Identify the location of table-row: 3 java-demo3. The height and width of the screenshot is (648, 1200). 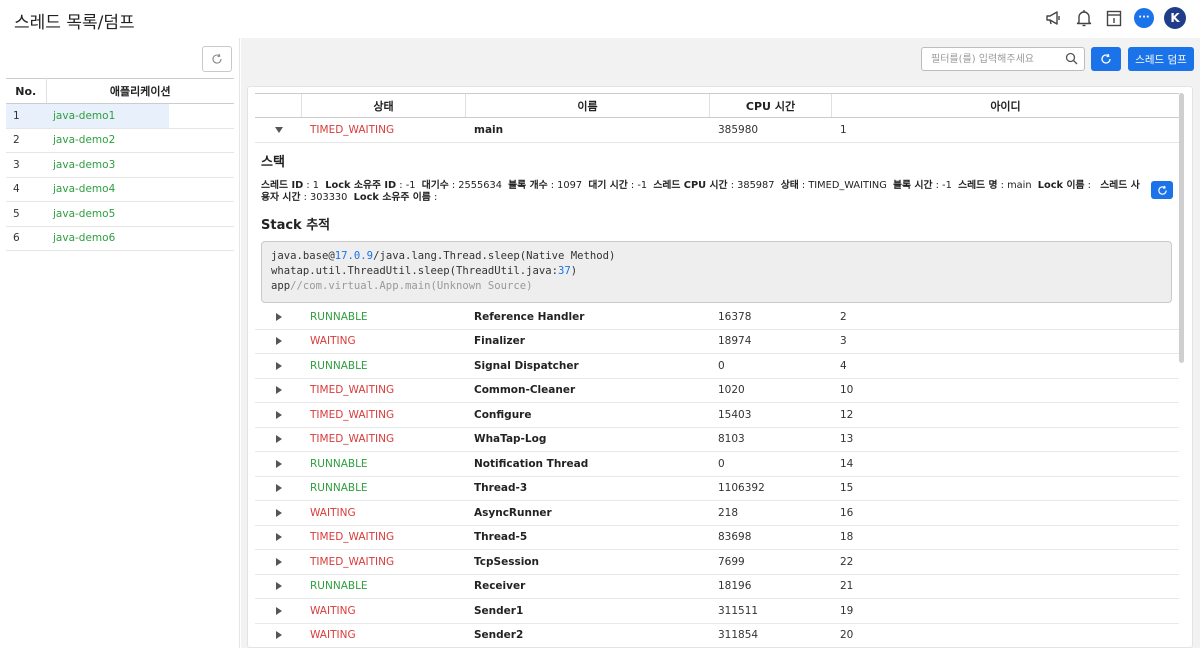
(120, 165).